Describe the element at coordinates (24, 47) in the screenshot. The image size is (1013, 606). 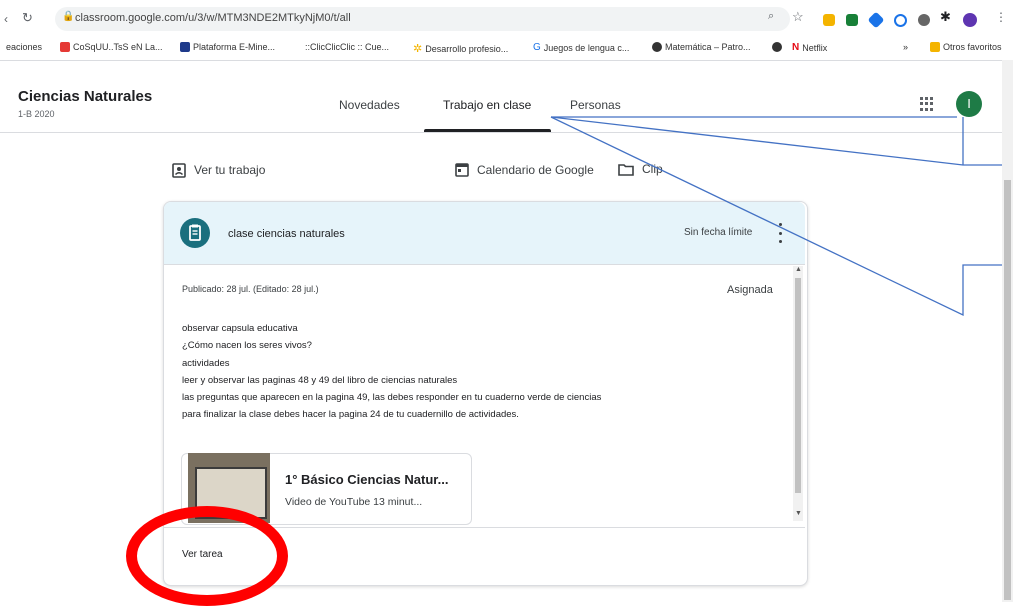
I see `bookmark-item: eaciones` at that location.